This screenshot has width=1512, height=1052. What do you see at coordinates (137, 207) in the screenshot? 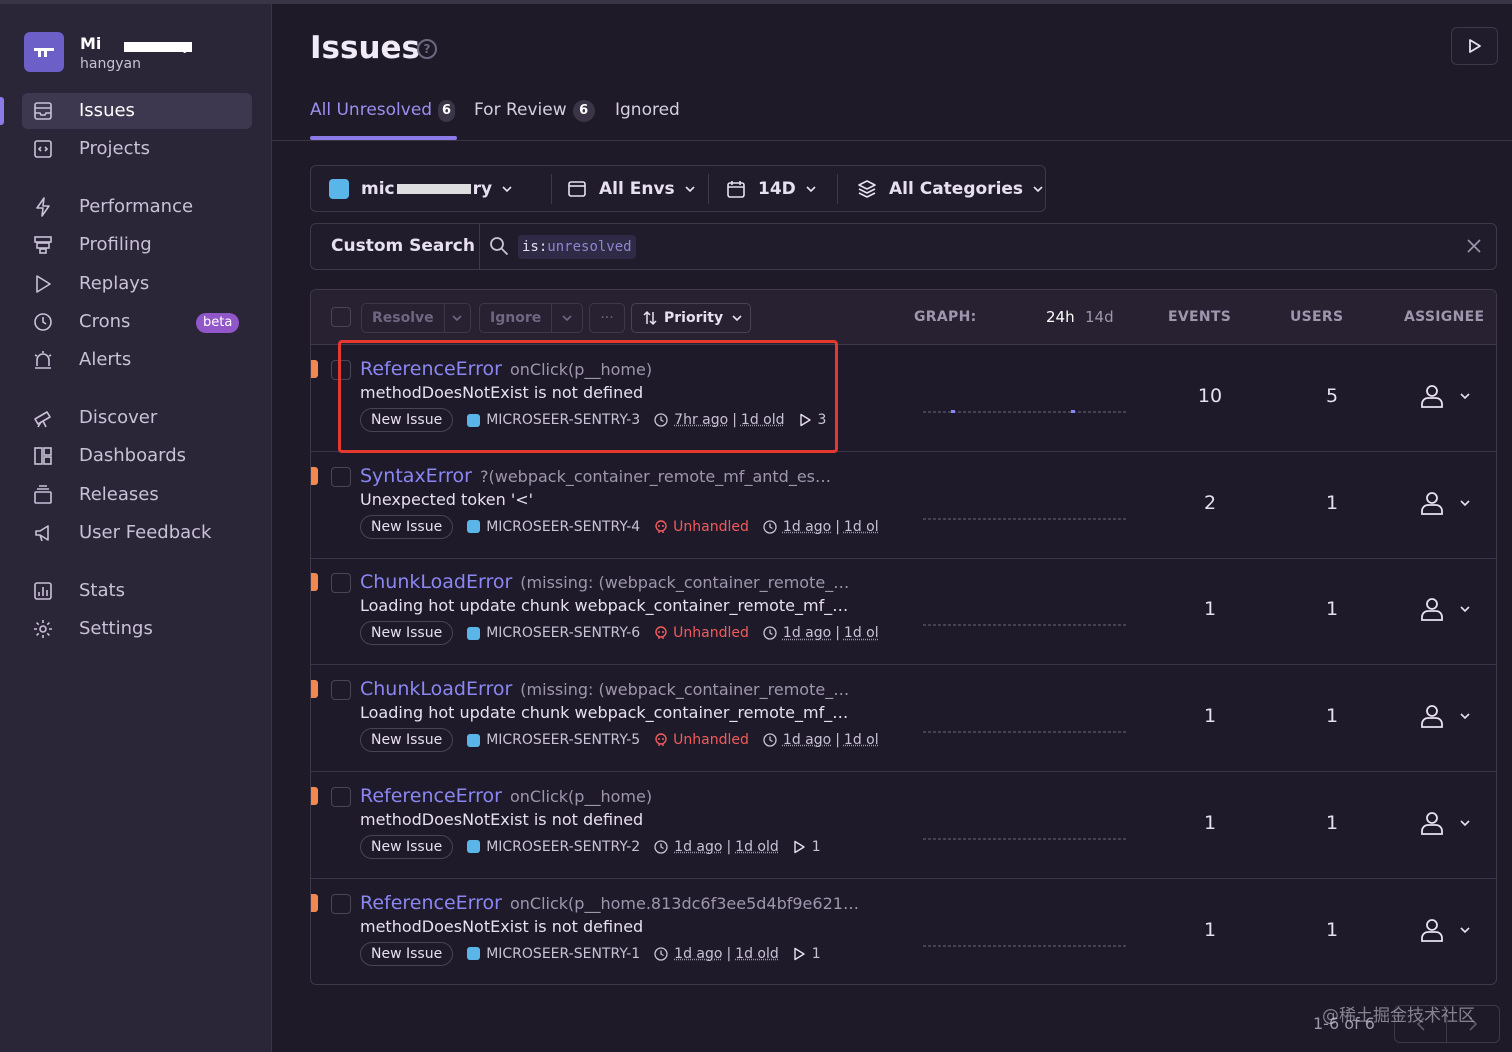
I see `sidebar-item-performance: Performance` at bounding box center [137, 207].